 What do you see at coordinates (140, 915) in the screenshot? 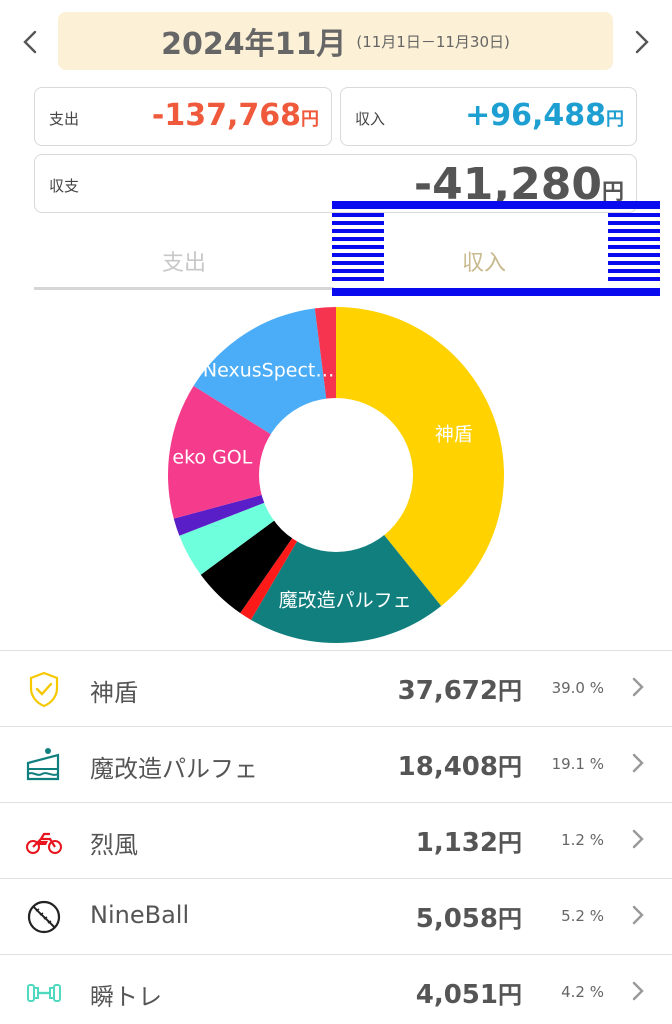
I see `list-item-name: NineBall` at bounding box center [140, 915].